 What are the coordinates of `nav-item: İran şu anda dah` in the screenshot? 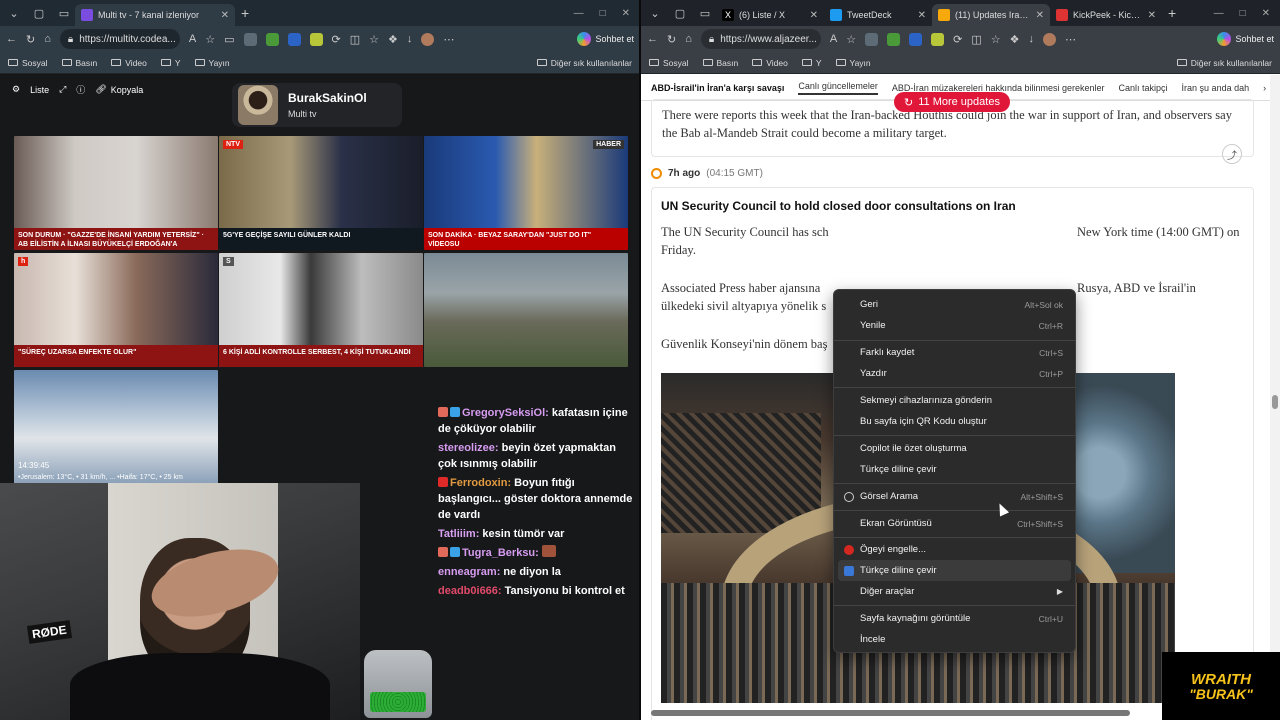 It's located at (1216, 88).